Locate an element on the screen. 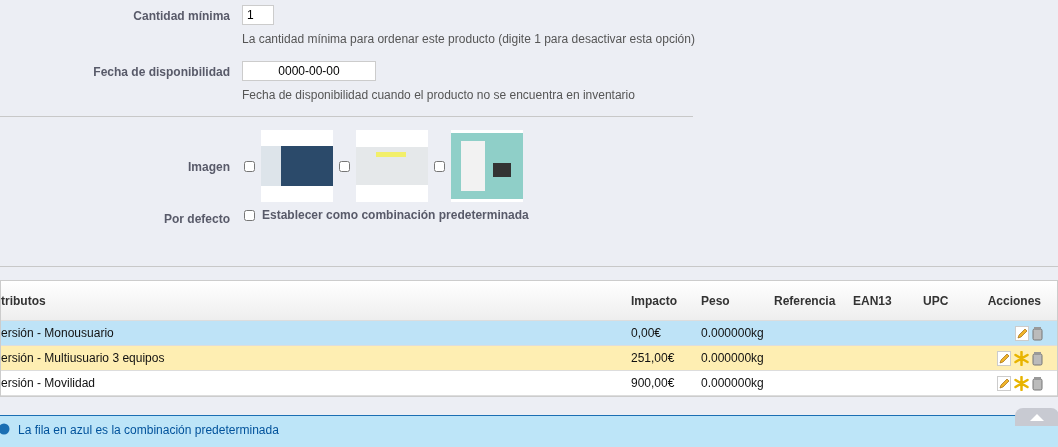 The width and height of the screenshot is (1058, 447). column-header: EAN13 is located at coordinates (873, 300).